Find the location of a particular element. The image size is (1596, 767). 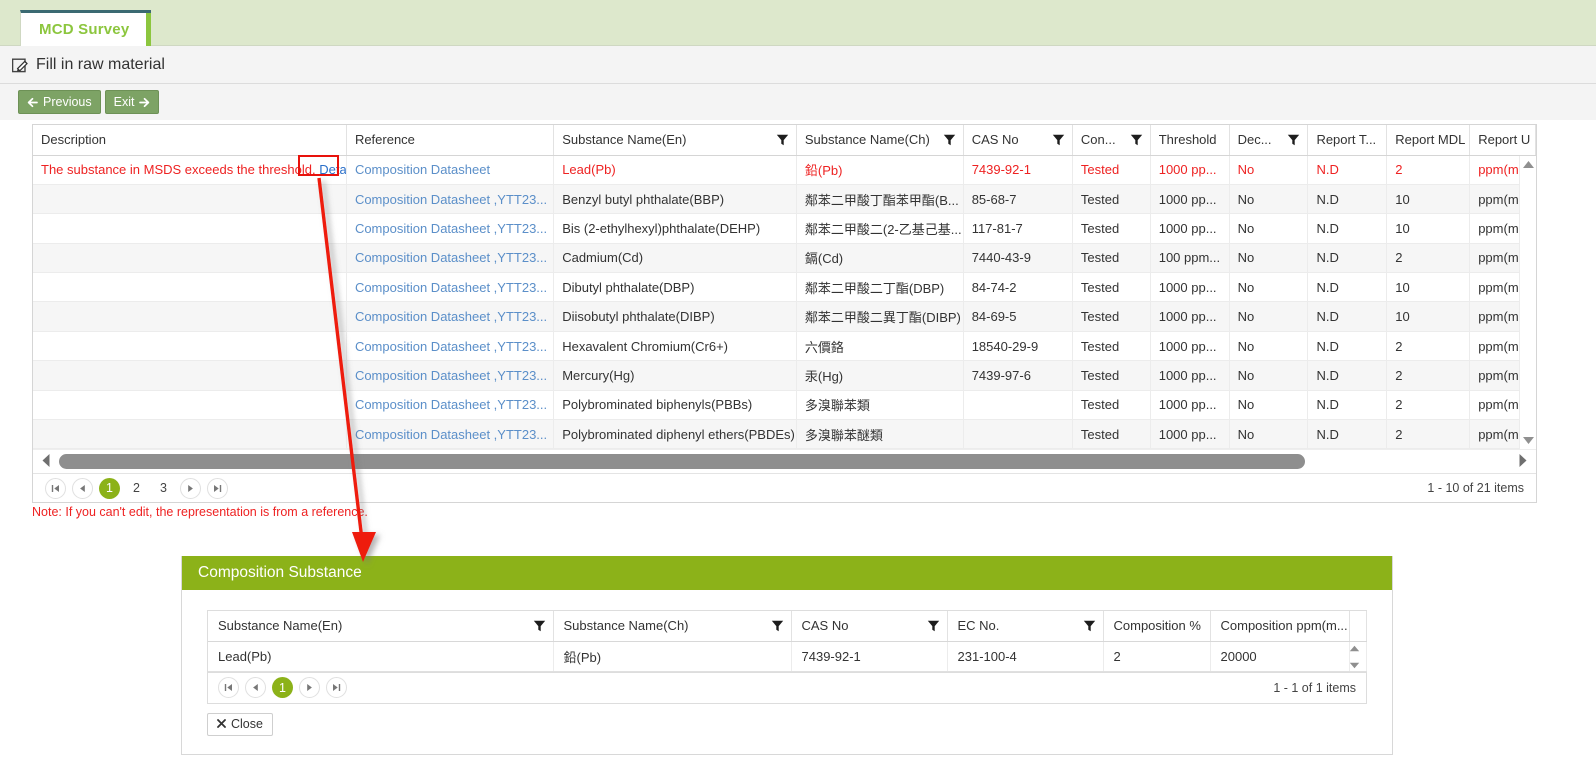

spinner-up-icon is located at coordinates (1354, 648).